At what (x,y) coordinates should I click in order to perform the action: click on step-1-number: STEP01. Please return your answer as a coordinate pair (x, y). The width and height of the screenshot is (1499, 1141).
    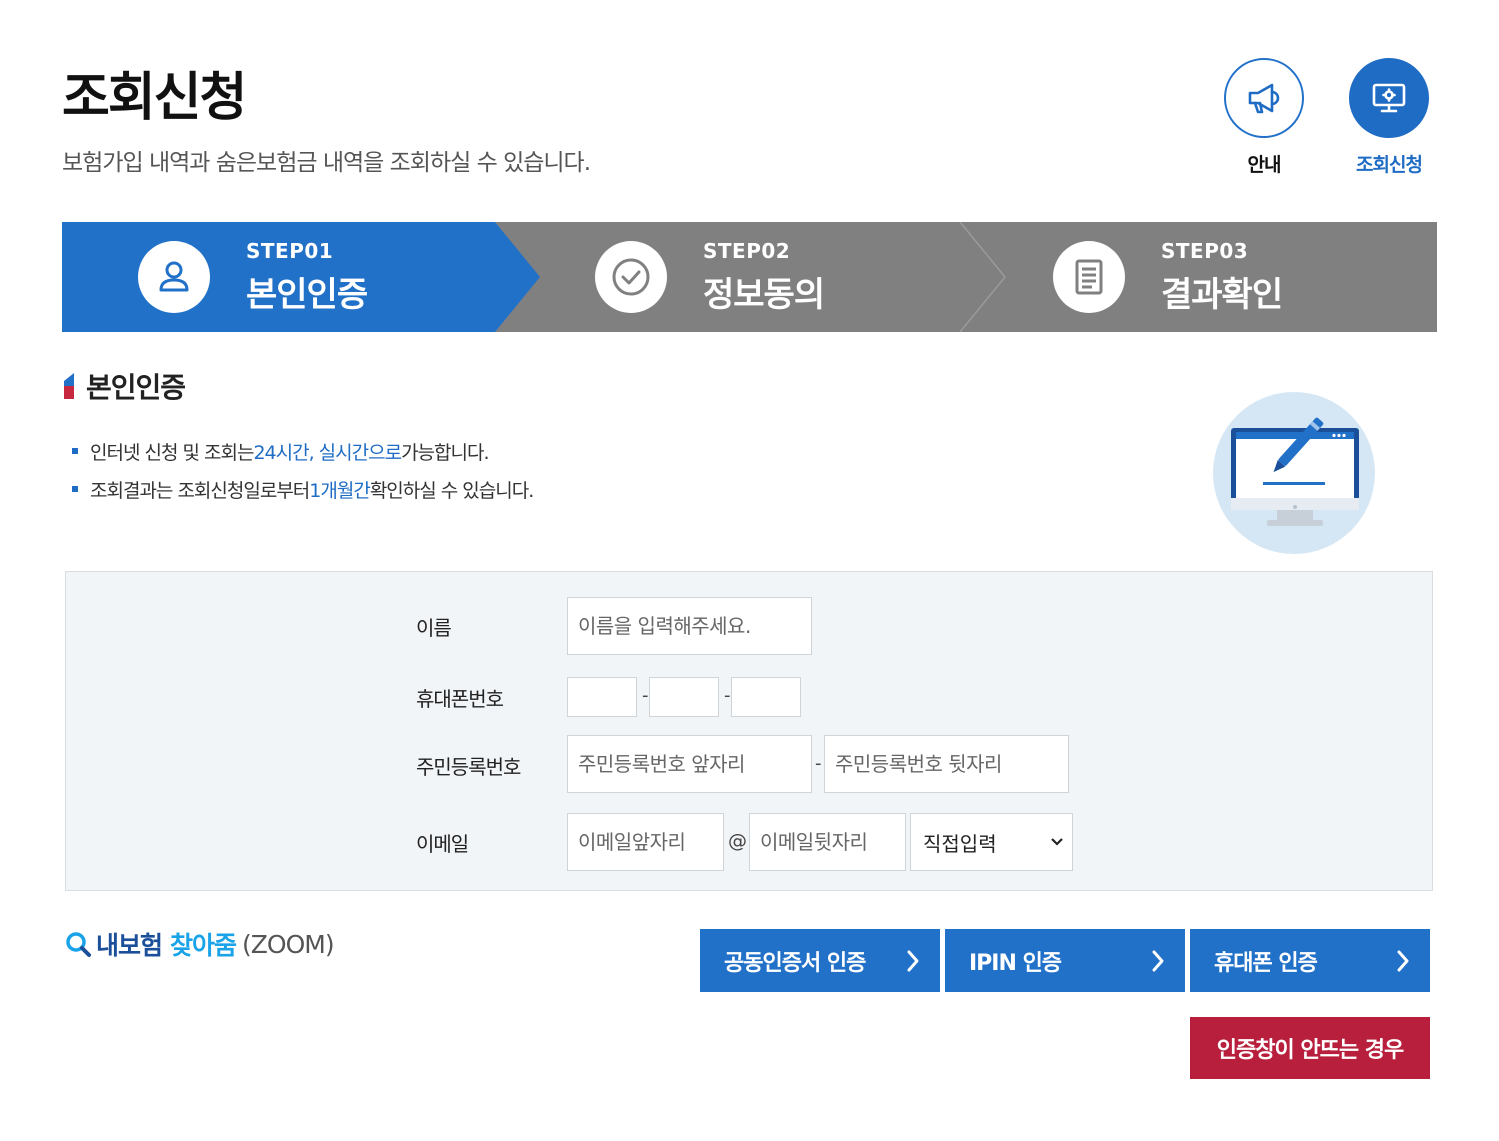
    Looking at the image, I should click on (290, 250).